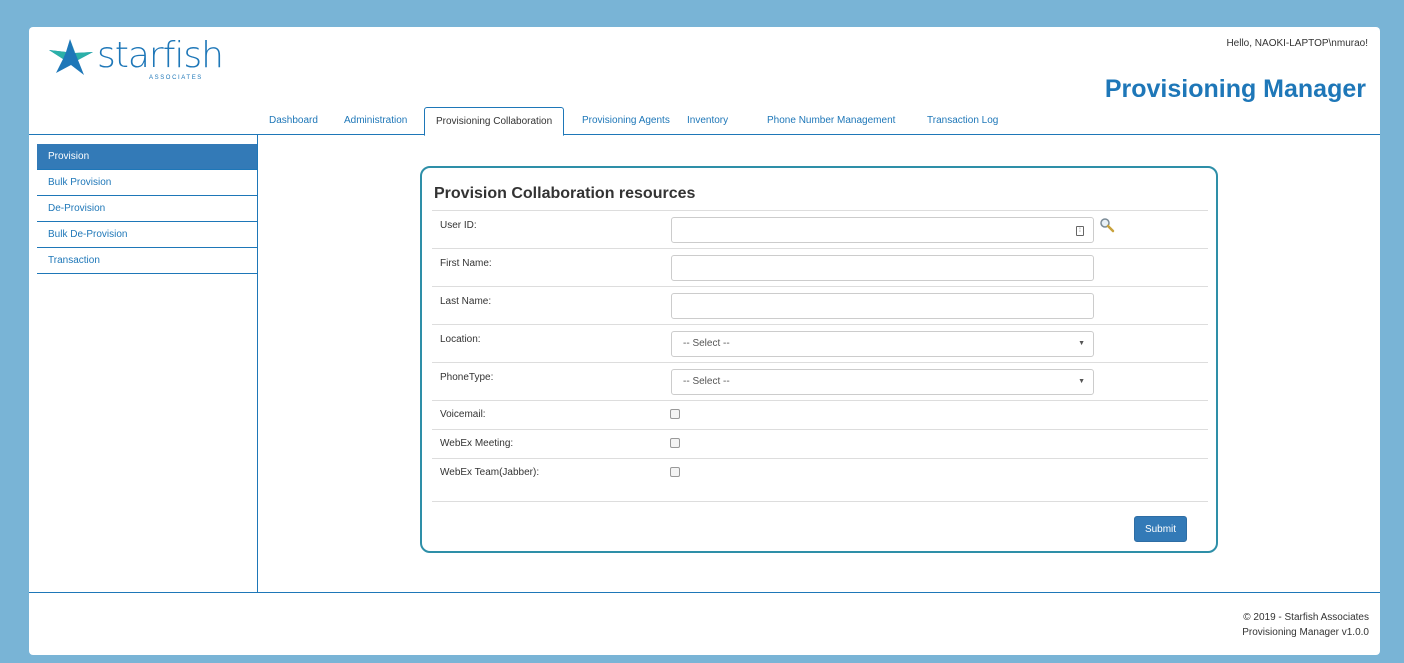 The image size is (1404, 663). Describe the element at coordinates (882, 344) in the screenshot. I see `location-select: -- Select -- ▼` at that location.